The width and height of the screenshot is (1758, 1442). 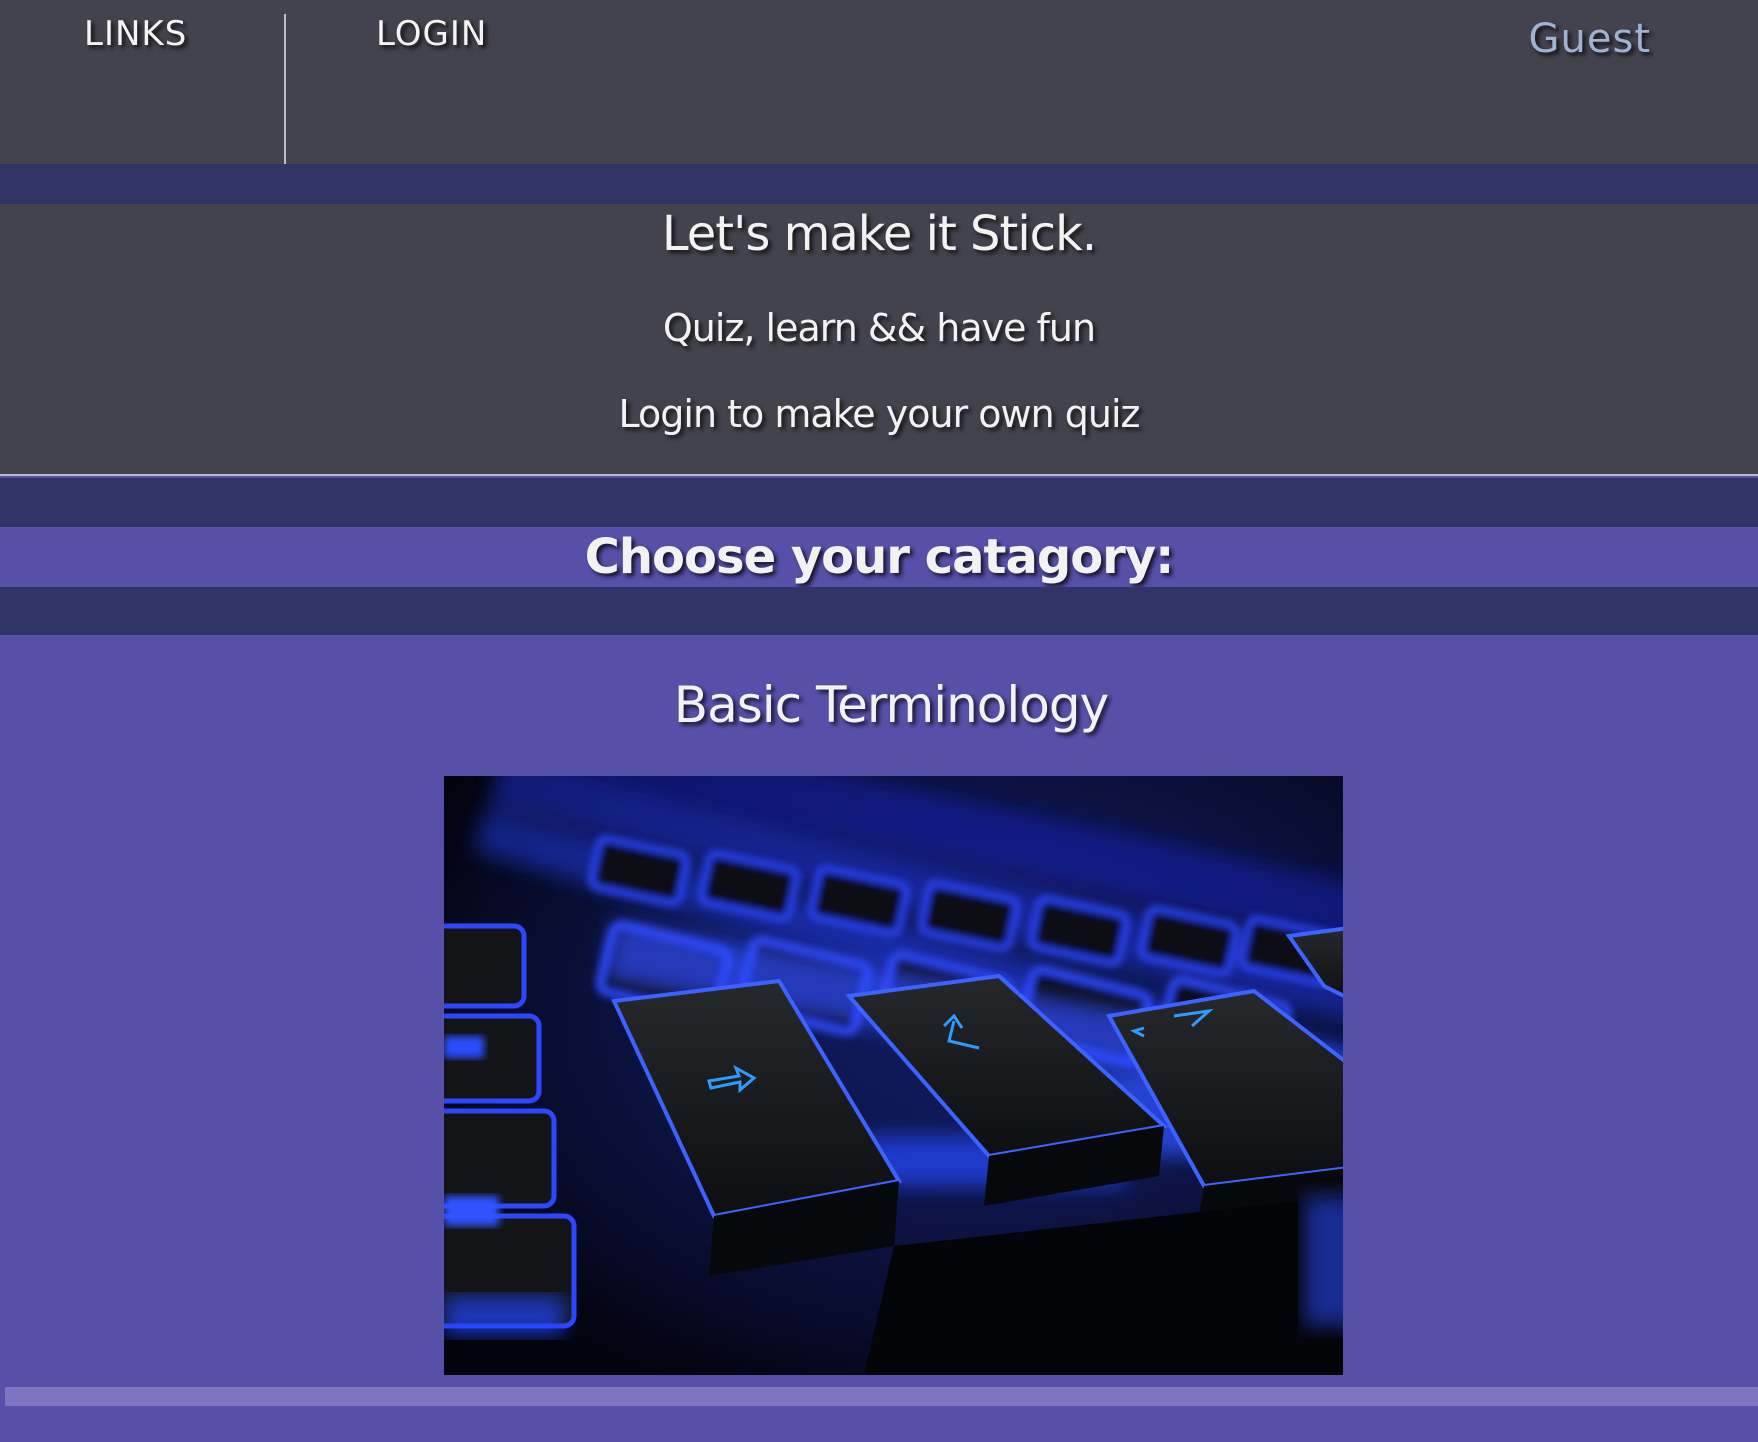 I want to click on category-separator, so click(x=881, y=1396).